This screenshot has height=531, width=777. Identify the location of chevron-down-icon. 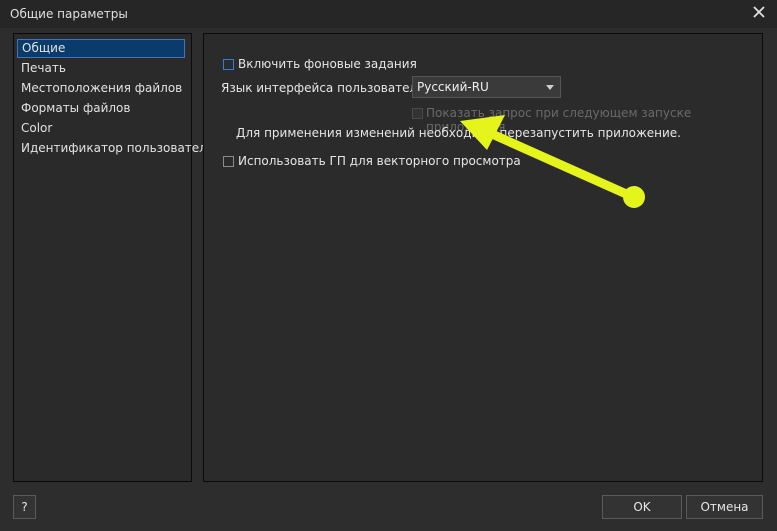
(550, 87).